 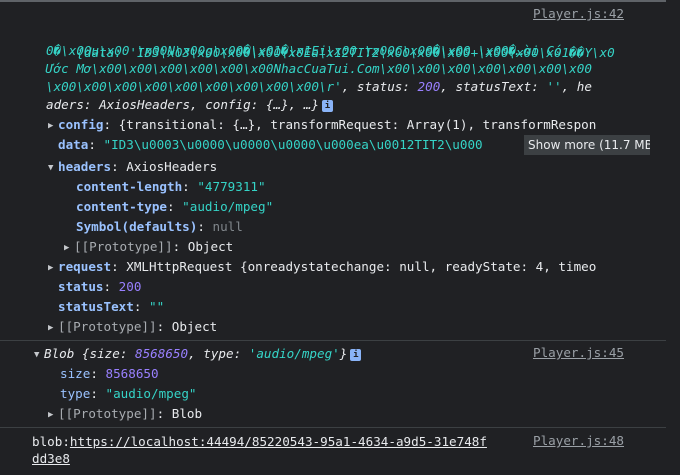 I want to click on source-link: Player.js:42, so click(x=578, y=13).